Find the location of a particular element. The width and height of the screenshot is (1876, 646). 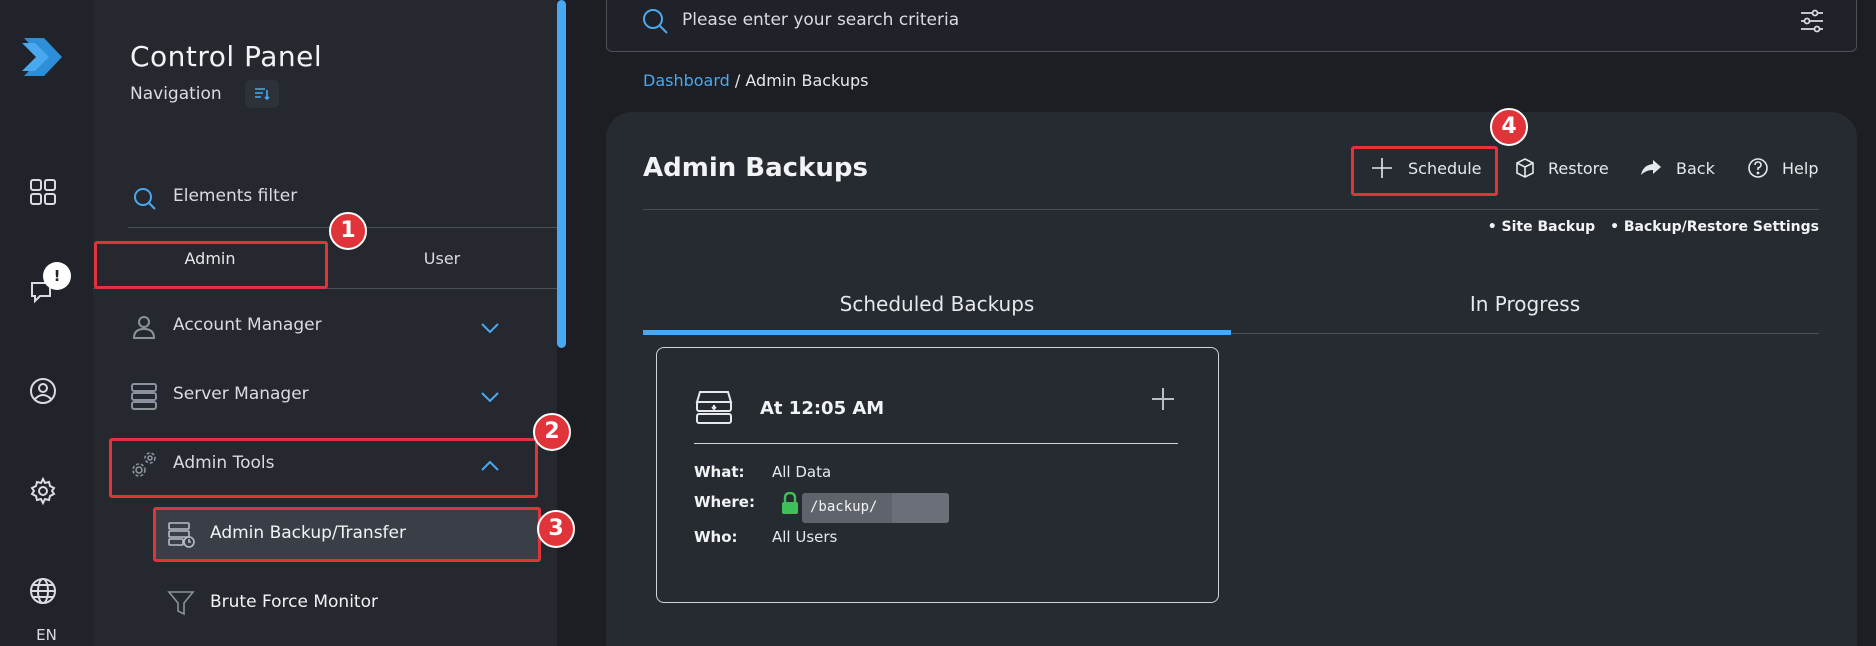

annotation-badge-3: 3 is located at coordinates (556, 529).